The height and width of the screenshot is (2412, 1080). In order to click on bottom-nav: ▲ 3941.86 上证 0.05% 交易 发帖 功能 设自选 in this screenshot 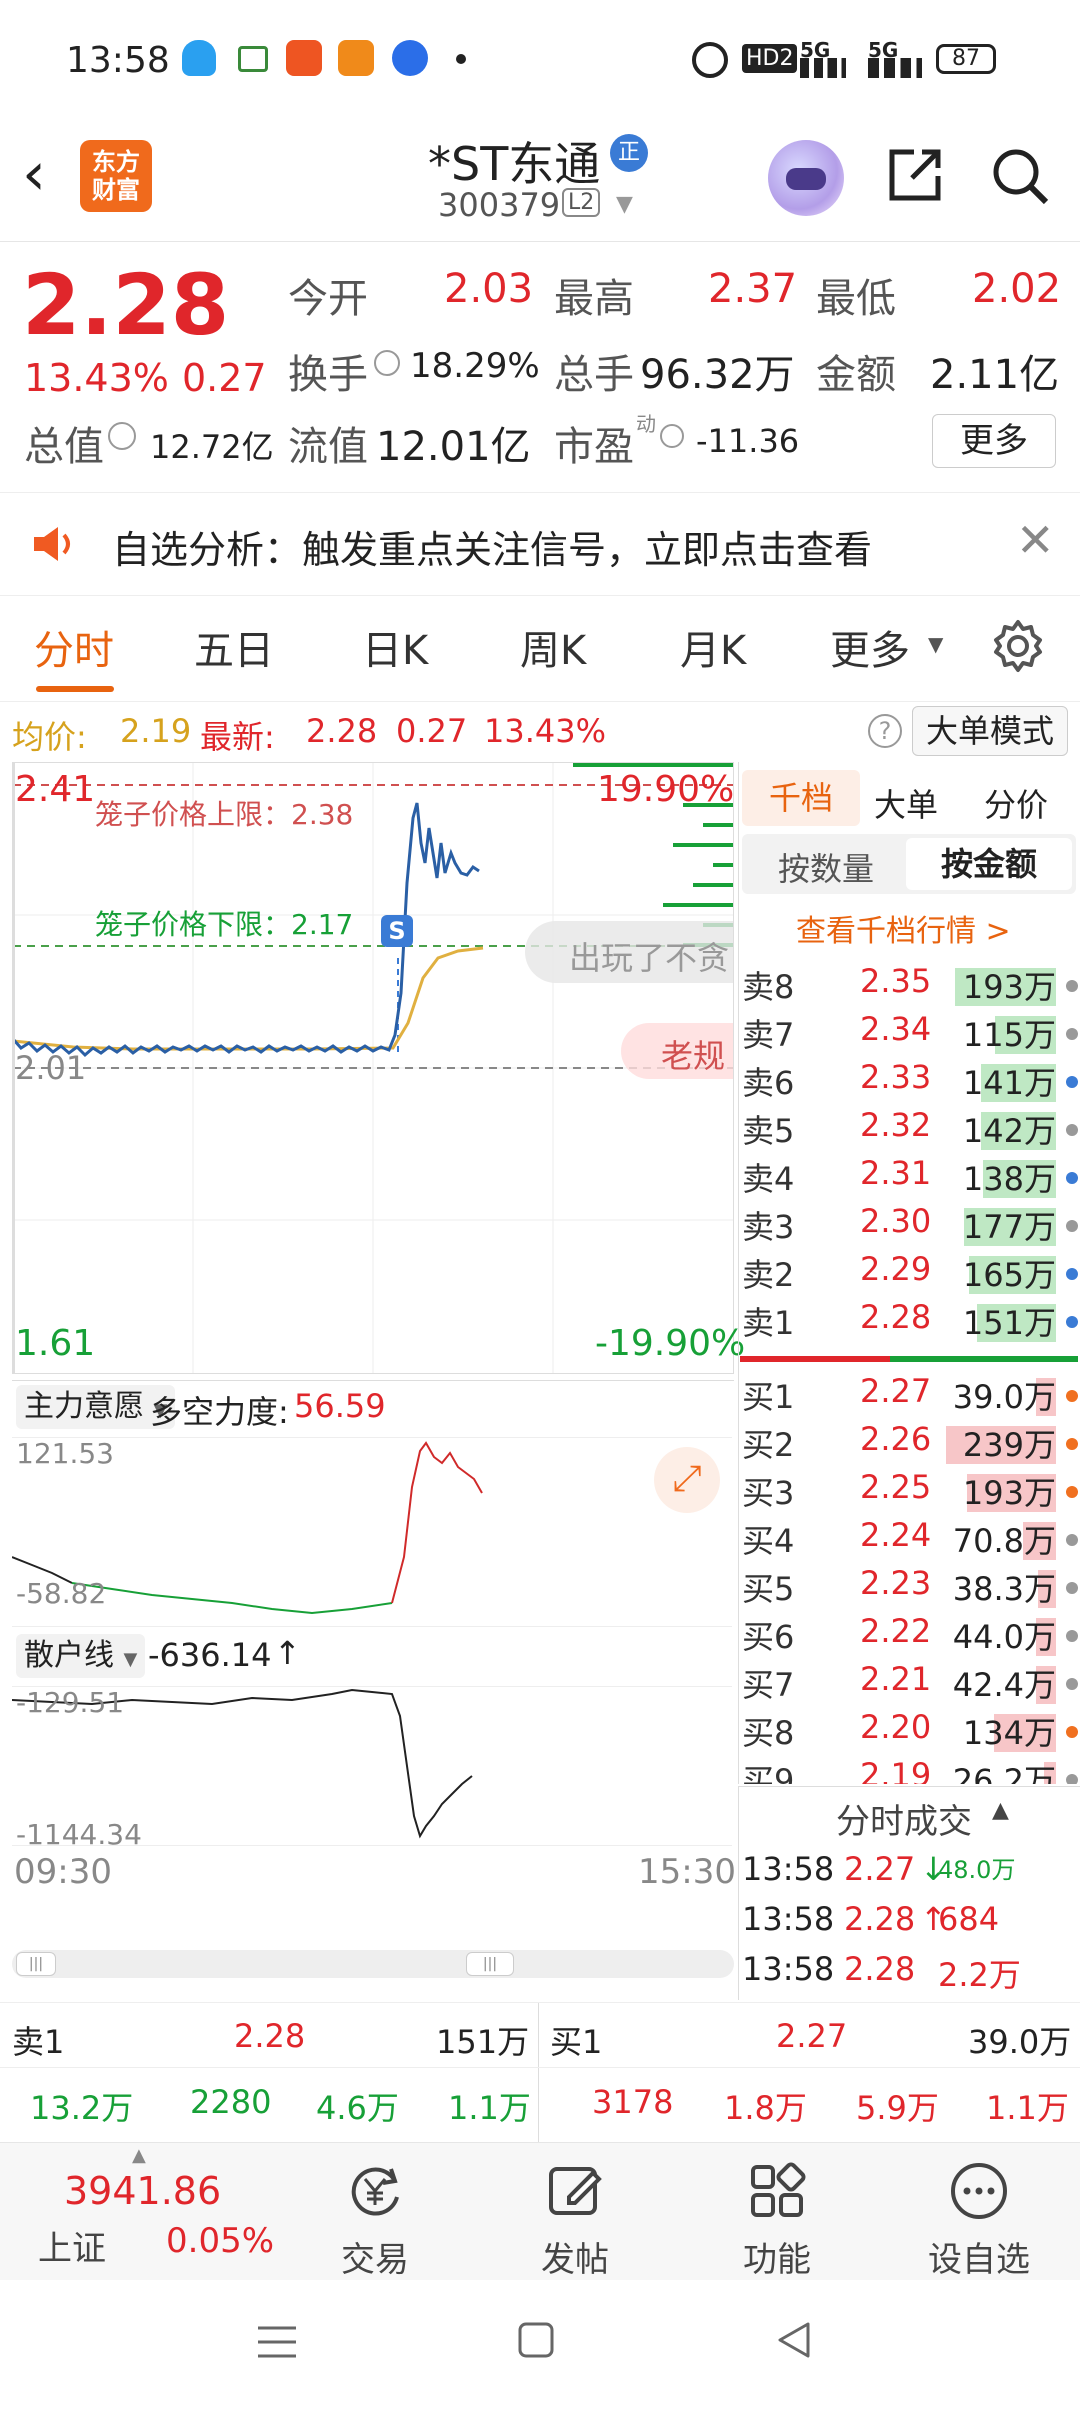, I will do `click(540, 2211)`.